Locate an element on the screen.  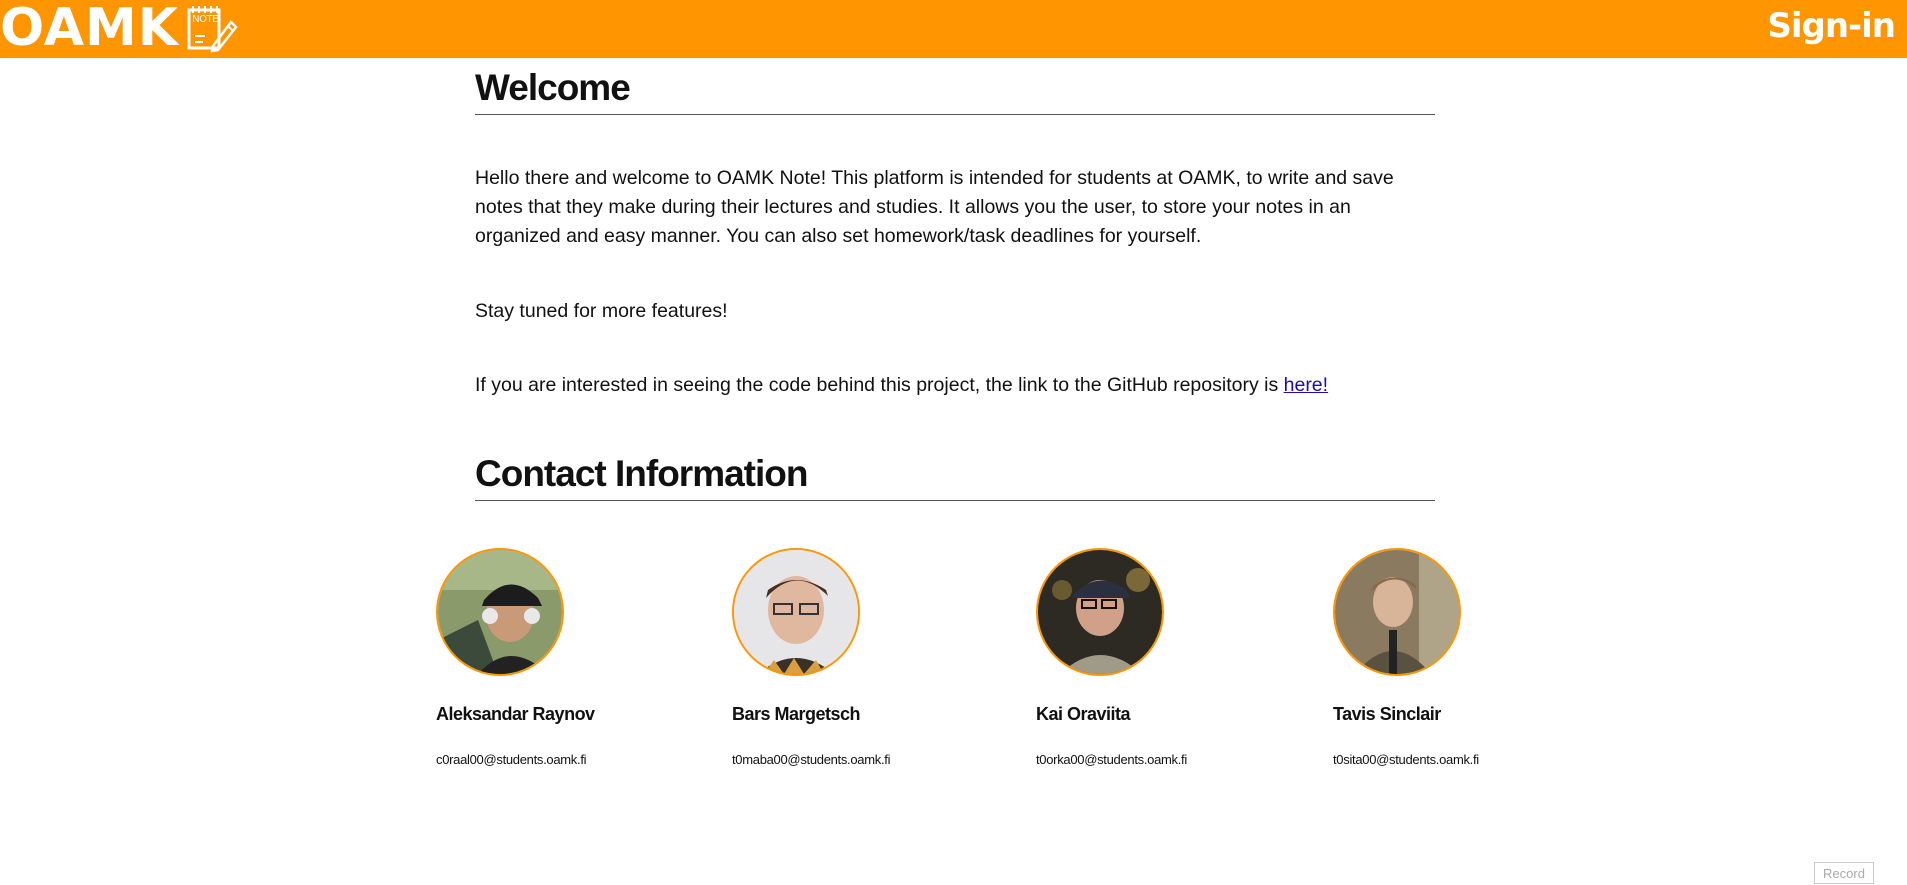
contact-divider is located at coordinates (955, 500).